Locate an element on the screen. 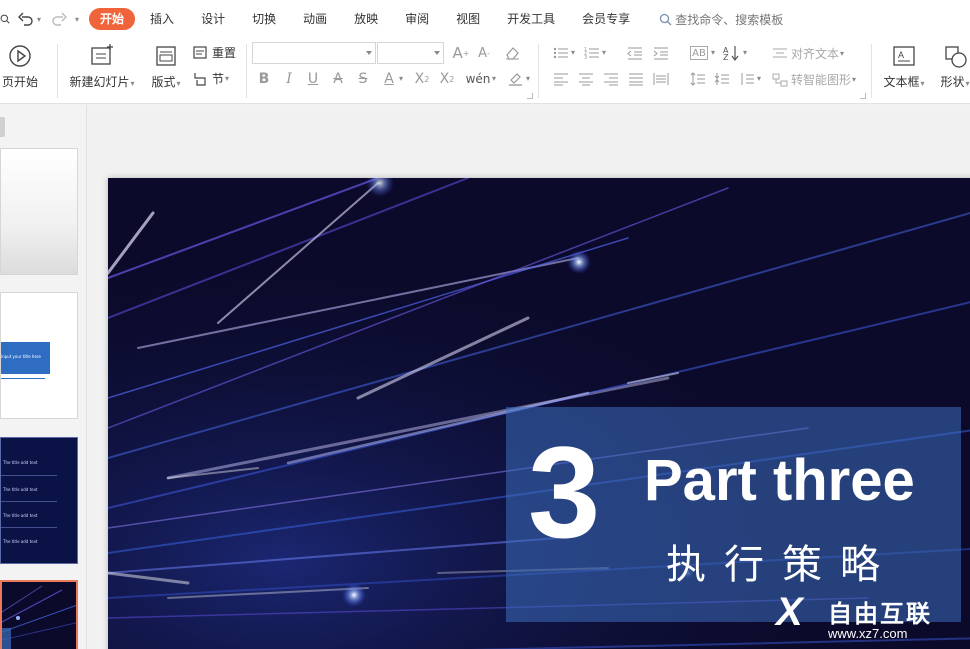  reset-button: 重置 is located at coordinates (214, 52).